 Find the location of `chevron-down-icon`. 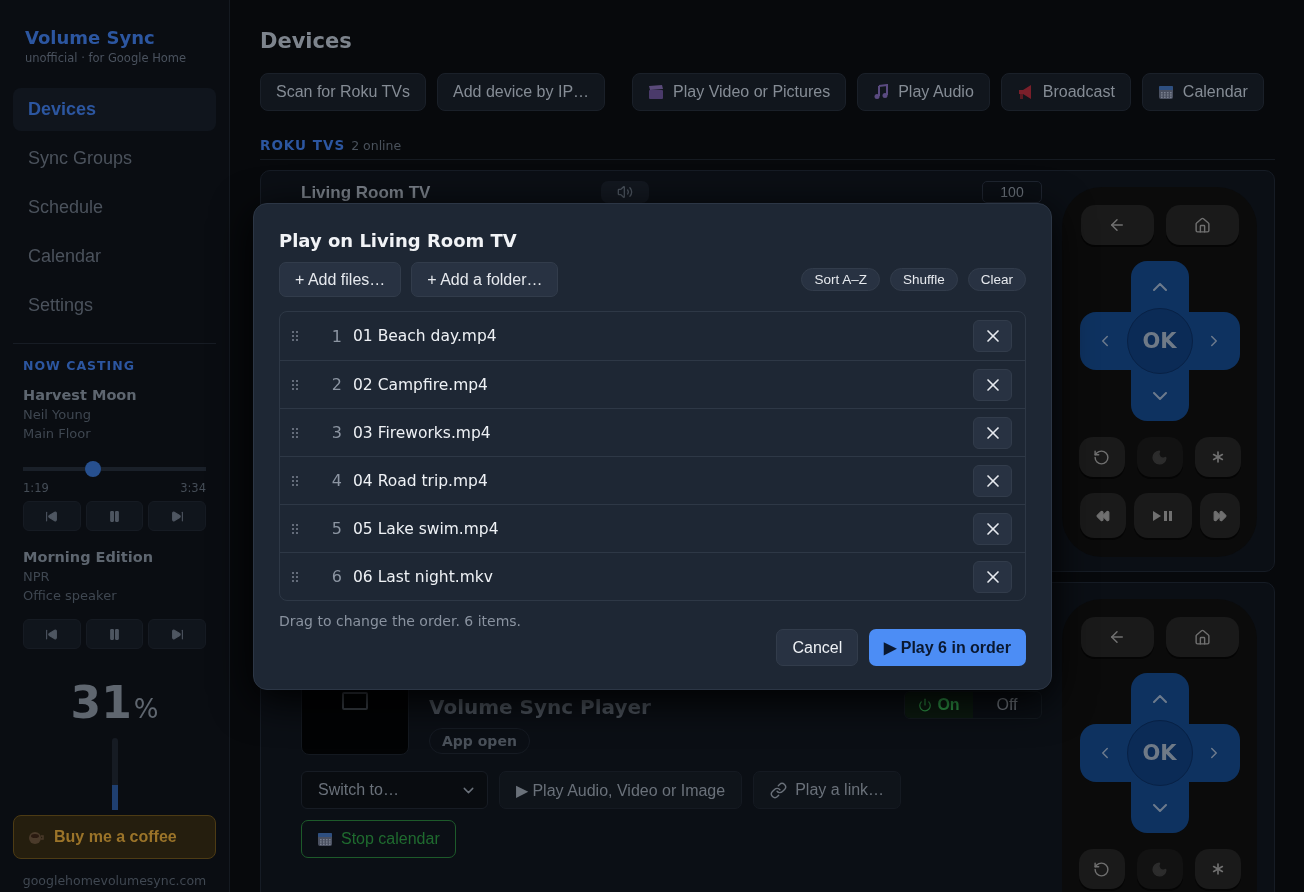

chevron-down-icon is located at coordinates (1159, 807).